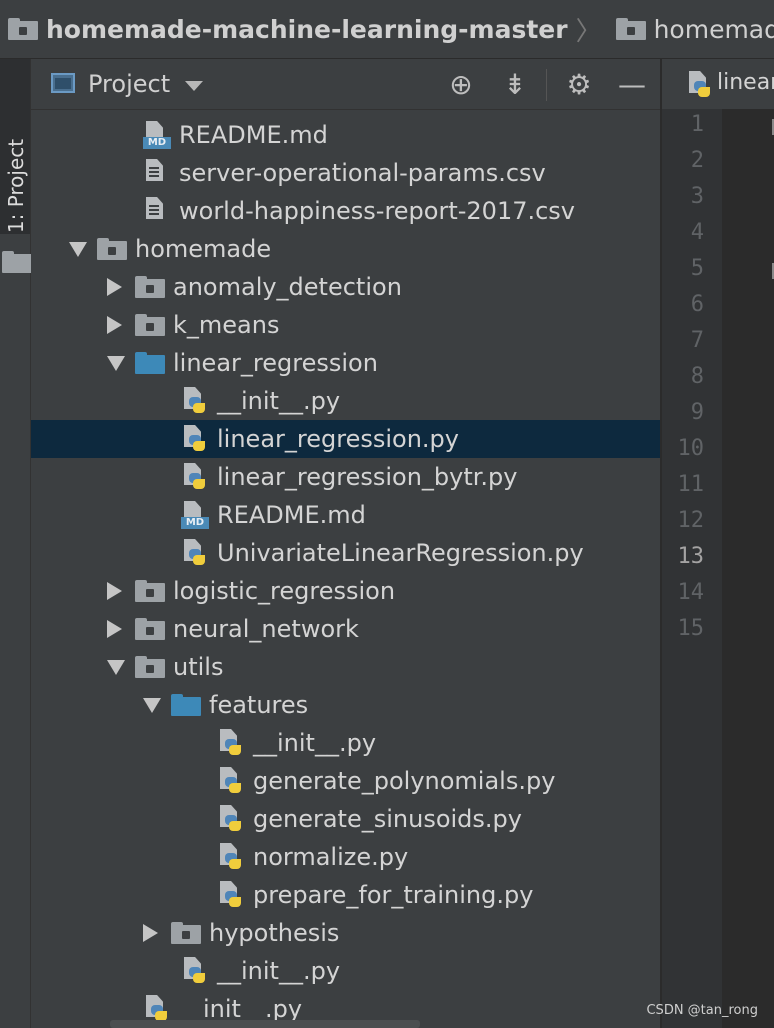 This screenshot has width=774, height=1028. What do you see at coordinates (129, 84) in the screenshot?
I see `project-view-selector: Project` at bounding box center [129, 84].